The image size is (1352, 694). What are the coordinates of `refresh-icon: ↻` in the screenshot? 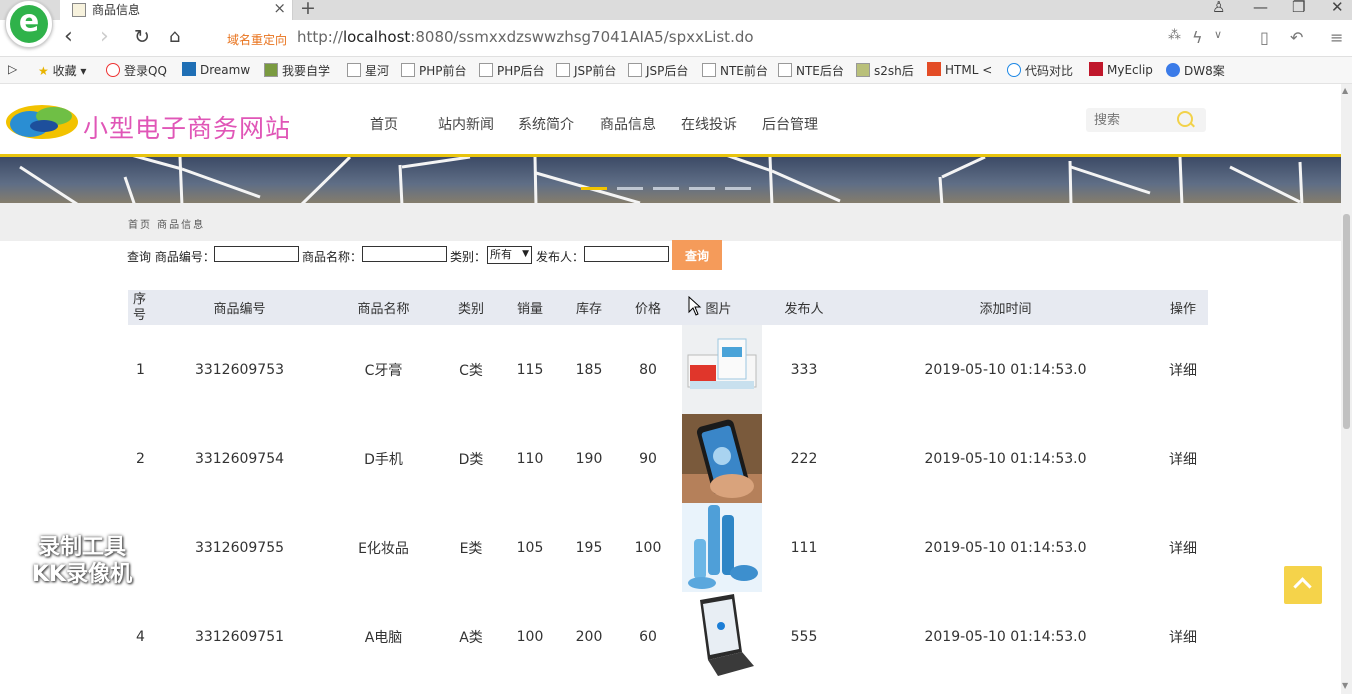 It's located at (142, 37).